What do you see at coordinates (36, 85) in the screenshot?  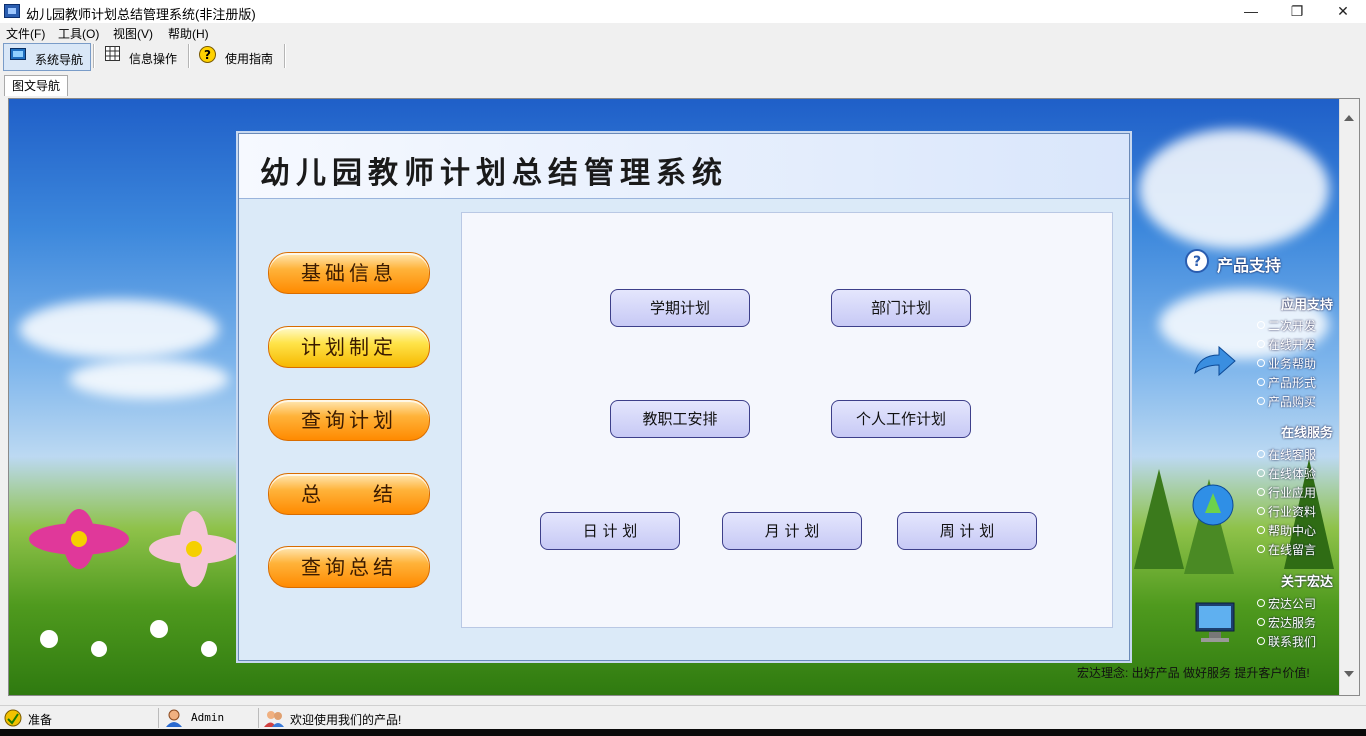 I see `tab-graphic-nav: 图文导航` at bounding box center [36, 85].